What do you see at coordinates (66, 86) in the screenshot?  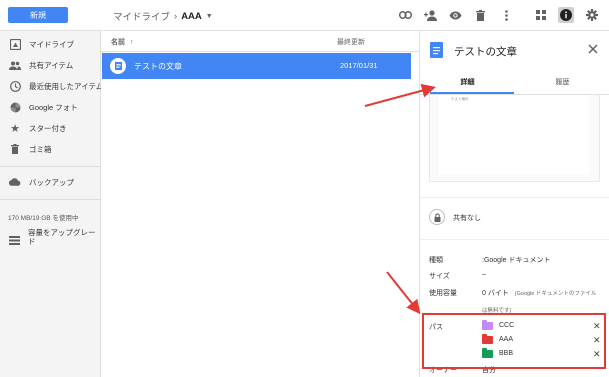 I see `sidebar-item-label: 最近使用したアイテム` at bounding box center [66, 86].